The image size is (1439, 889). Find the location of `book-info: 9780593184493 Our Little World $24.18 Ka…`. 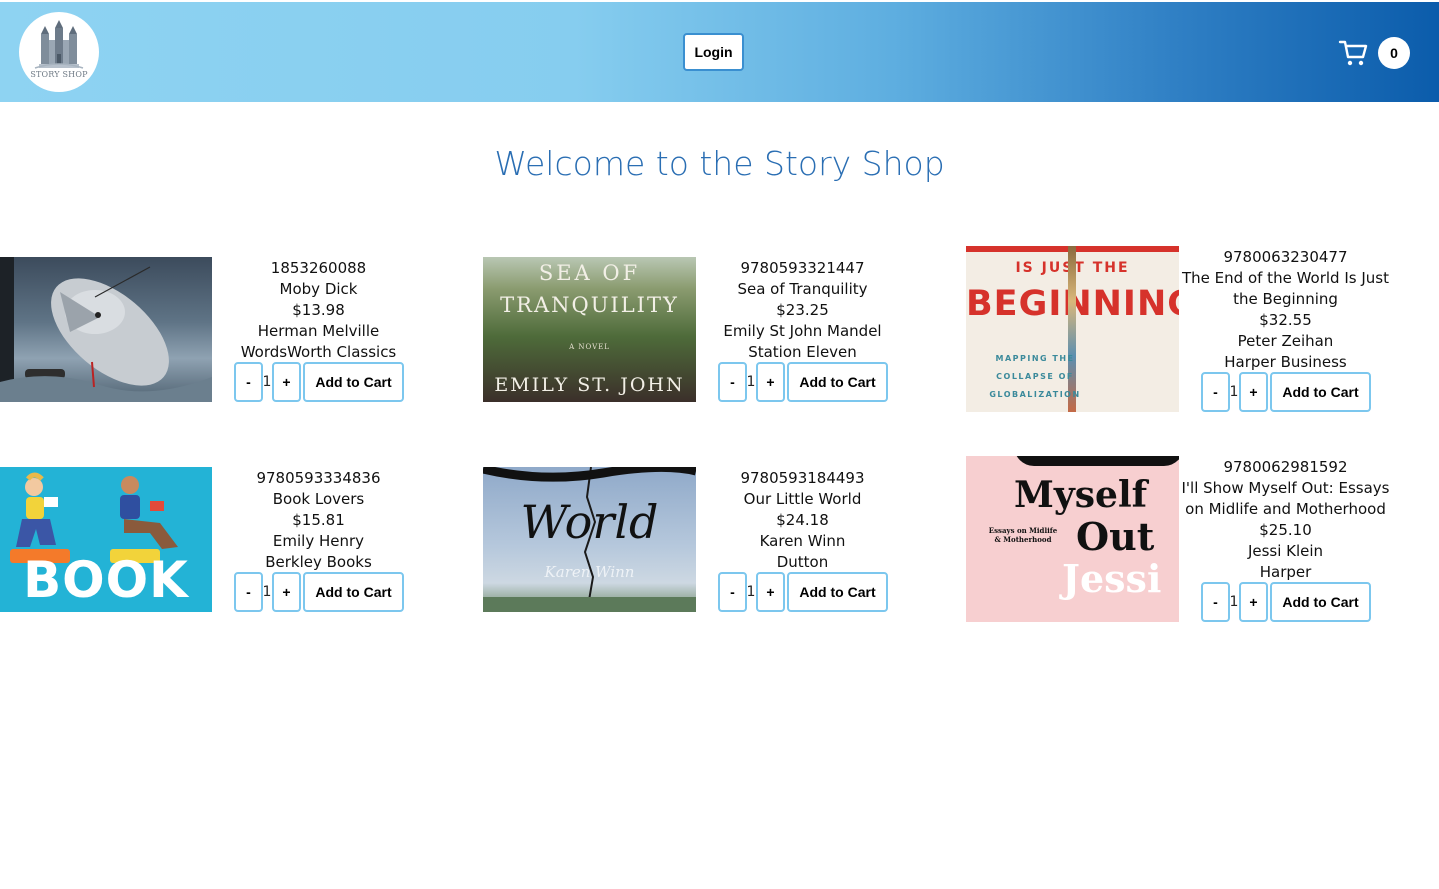

book-info: 9780593184493 Our Little World $24.18 Ka… is located at coordinates (802, 520).